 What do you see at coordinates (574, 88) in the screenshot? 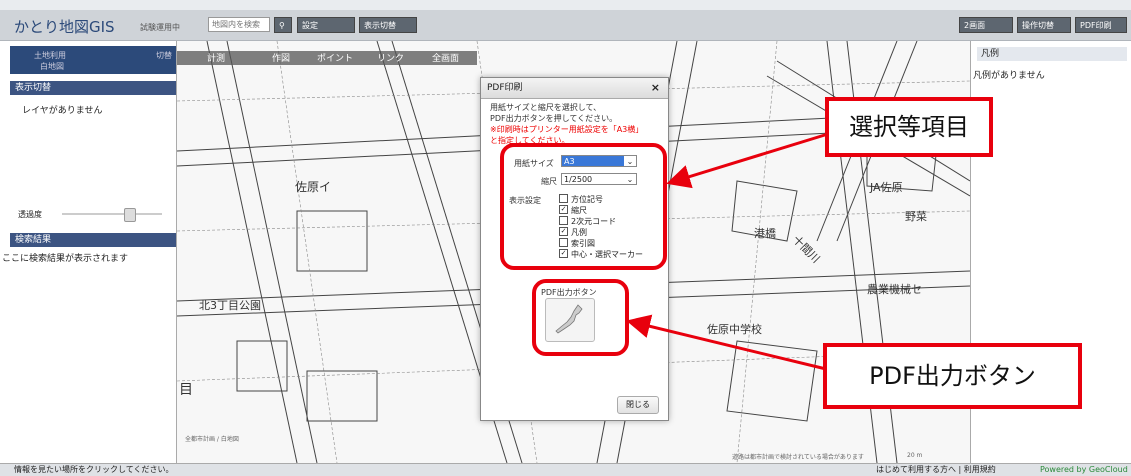
I see `dialog-titlebar: PDF印刷 ×` at bounding box center [574, 88].